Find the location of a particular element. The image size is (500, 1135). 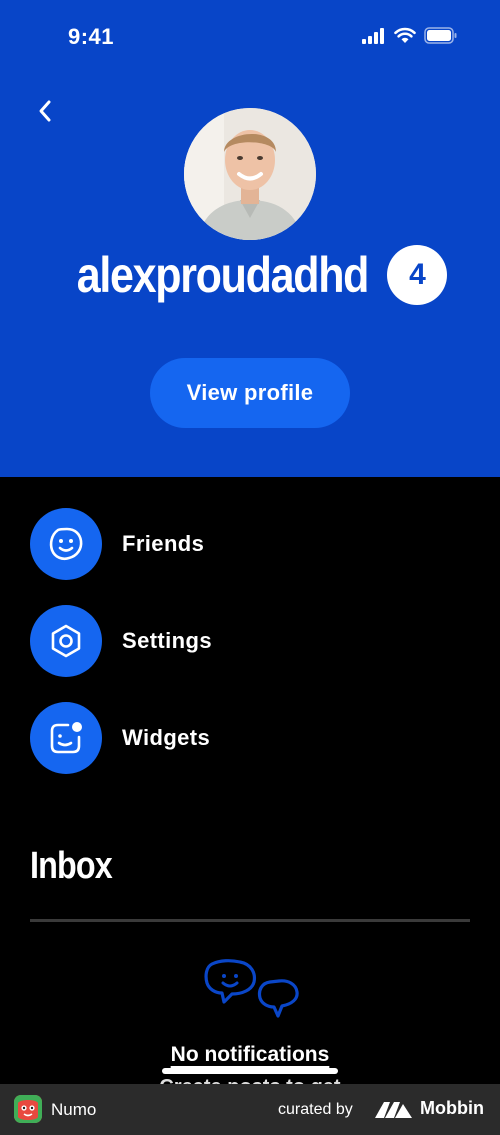

streak-badge: 4 is located at coordinates (417, 275).